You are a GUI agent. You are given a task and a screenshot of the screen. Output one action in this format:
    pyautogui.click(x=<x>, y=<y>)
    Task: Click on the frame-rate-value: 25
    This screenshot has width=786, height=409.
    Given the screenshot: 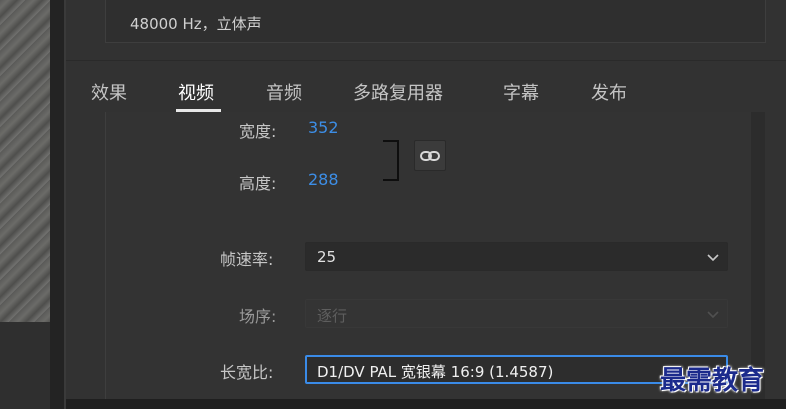 What is the action you would take?
    pyautogui.click(x=327, y=257)
    